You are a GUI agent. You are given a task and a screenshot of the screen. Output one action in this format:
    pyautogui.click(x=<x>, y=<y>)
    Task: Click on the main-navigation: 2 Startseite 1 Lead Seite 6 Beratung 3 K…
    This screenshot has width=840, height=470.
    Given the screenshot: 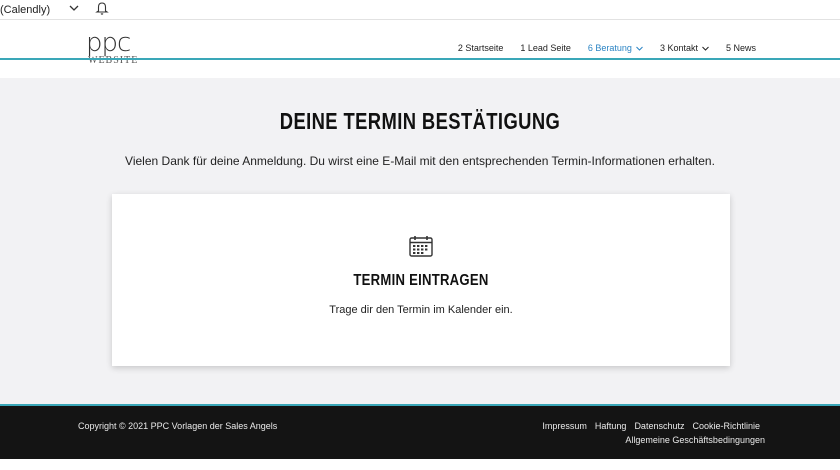 What is the action you would take?
    pyautogui.click(x=598, y=48)
    